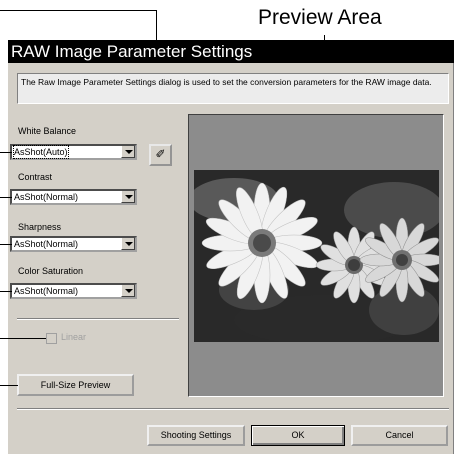 This screenshot has width=462, height=454. What do you see at coordinates (40, 227) in the screenshot?
I see `sharpness-label: Sharpness` at bounding box center [40, 227].